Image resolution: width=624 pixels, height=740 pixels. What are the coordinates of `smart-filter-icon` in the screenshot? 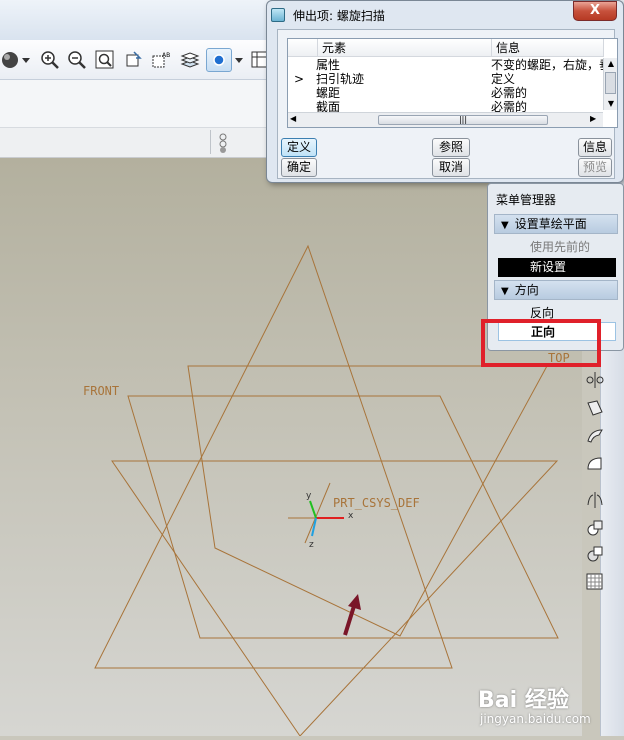 It's located at (223, 144).